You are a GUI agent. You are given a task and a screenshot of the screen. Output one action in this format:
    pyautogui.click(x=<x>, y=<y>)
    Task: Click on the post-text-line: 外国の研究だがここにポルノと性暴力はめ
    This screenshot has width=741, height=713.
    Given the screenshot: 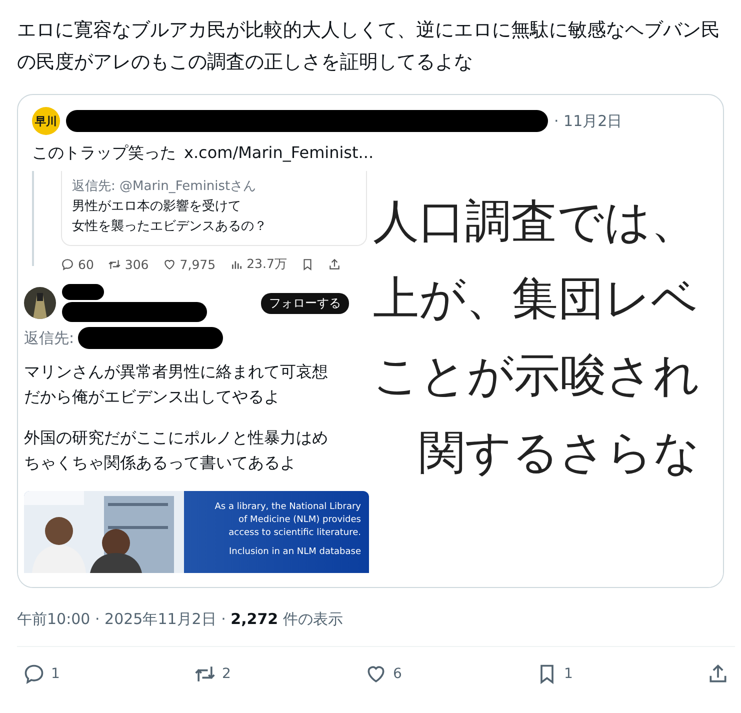 What is the action you would take?
    pyautogui.click(x=176, y=438)
    